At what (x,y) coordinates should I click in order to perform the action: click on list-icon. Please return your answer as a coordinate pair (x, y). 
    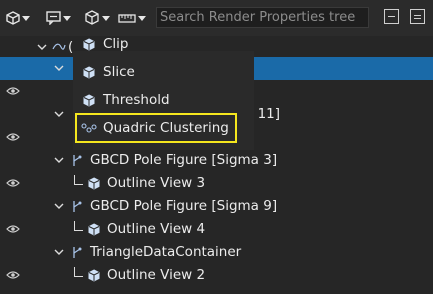
    Looking at the image, I should click on (417, 17).